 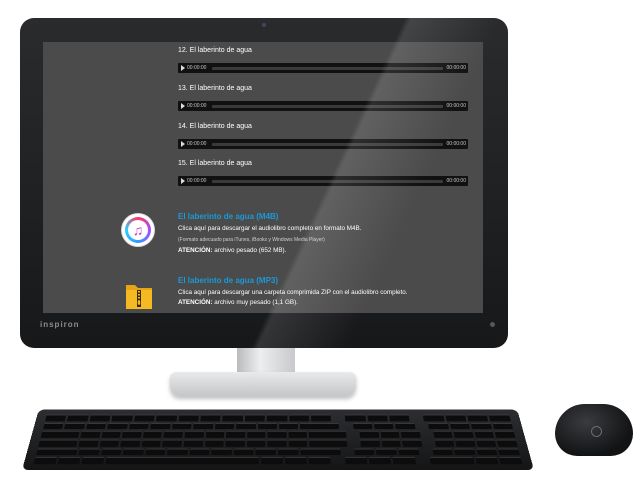 What do you see at coordinates (250, 250) in the screenshot?
I see `warning-text: archivo pesado (652 MB).` at bounding box center [250, 250].